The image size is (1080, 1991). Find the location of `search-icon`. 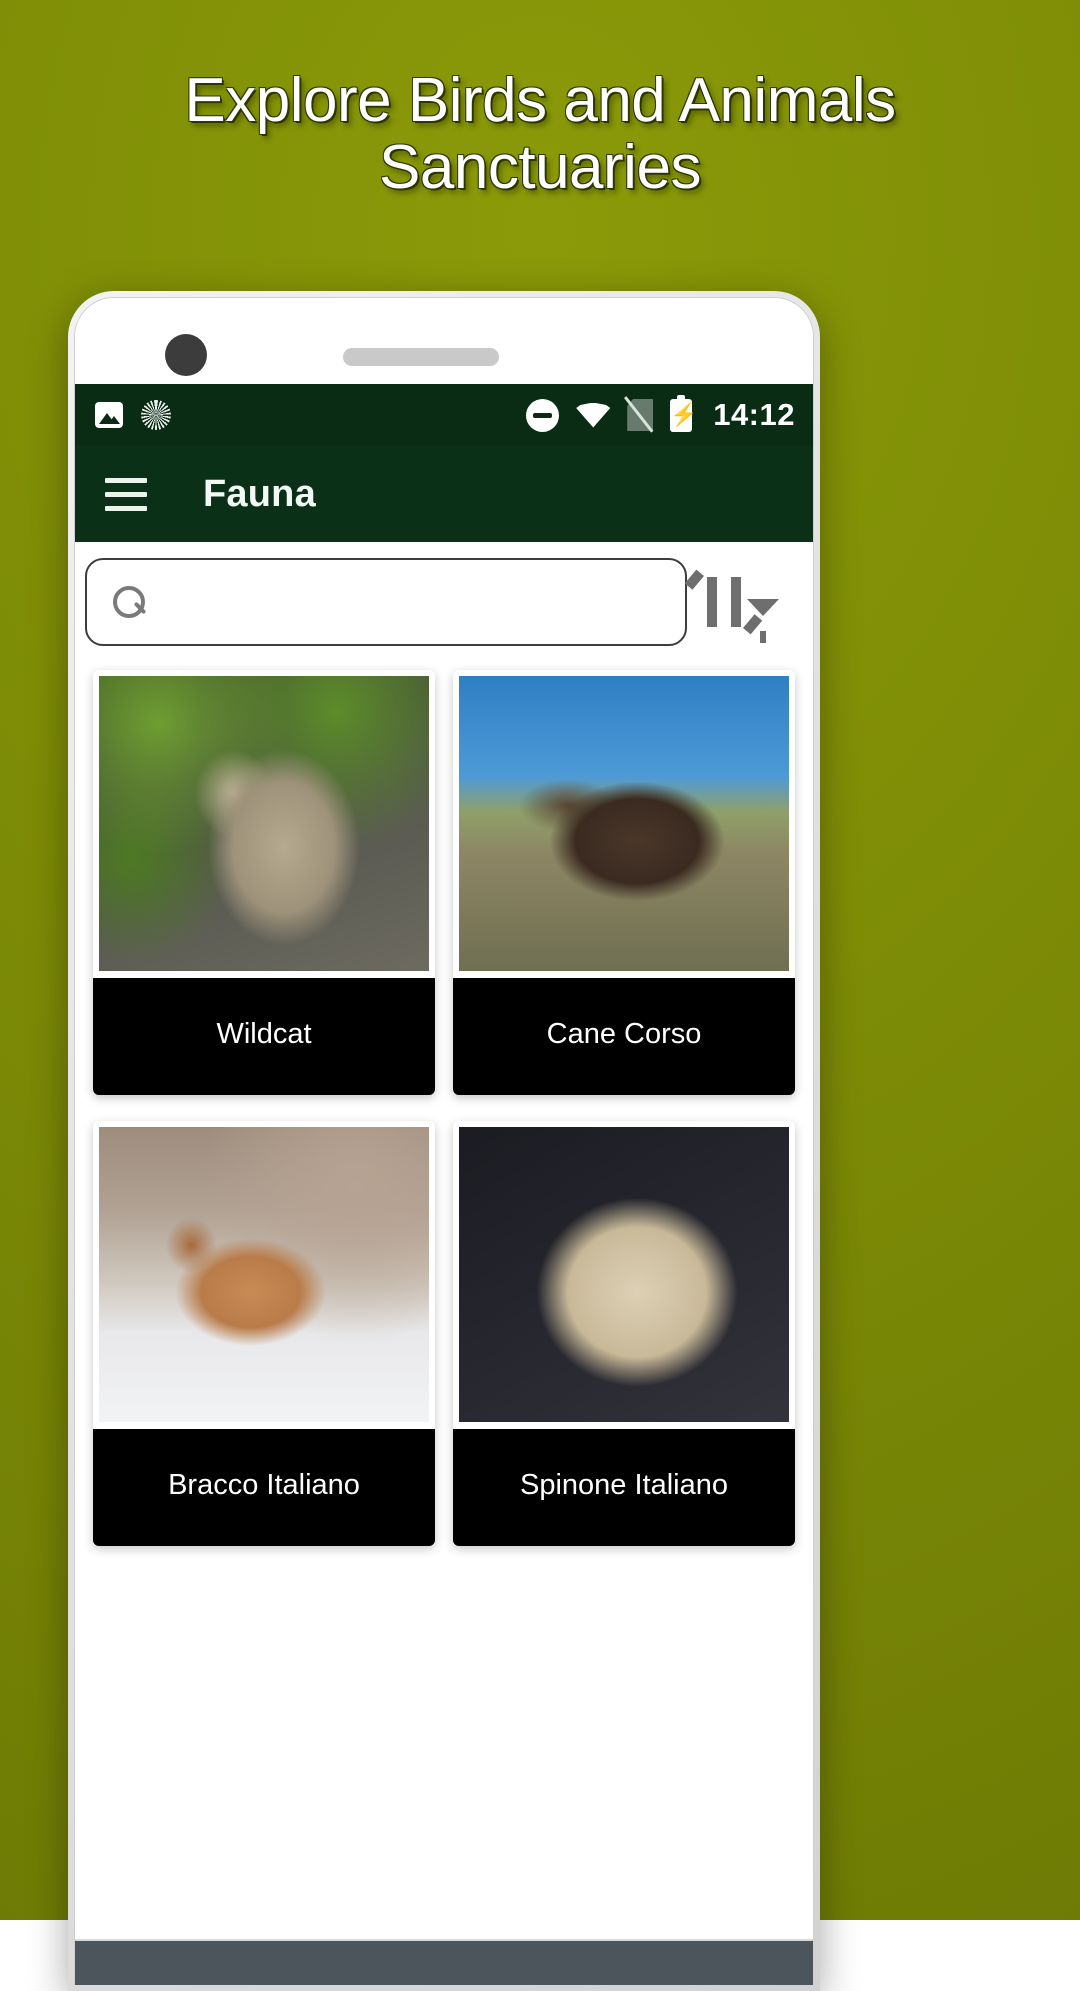

search-icon is located at coordinates (129, 602).